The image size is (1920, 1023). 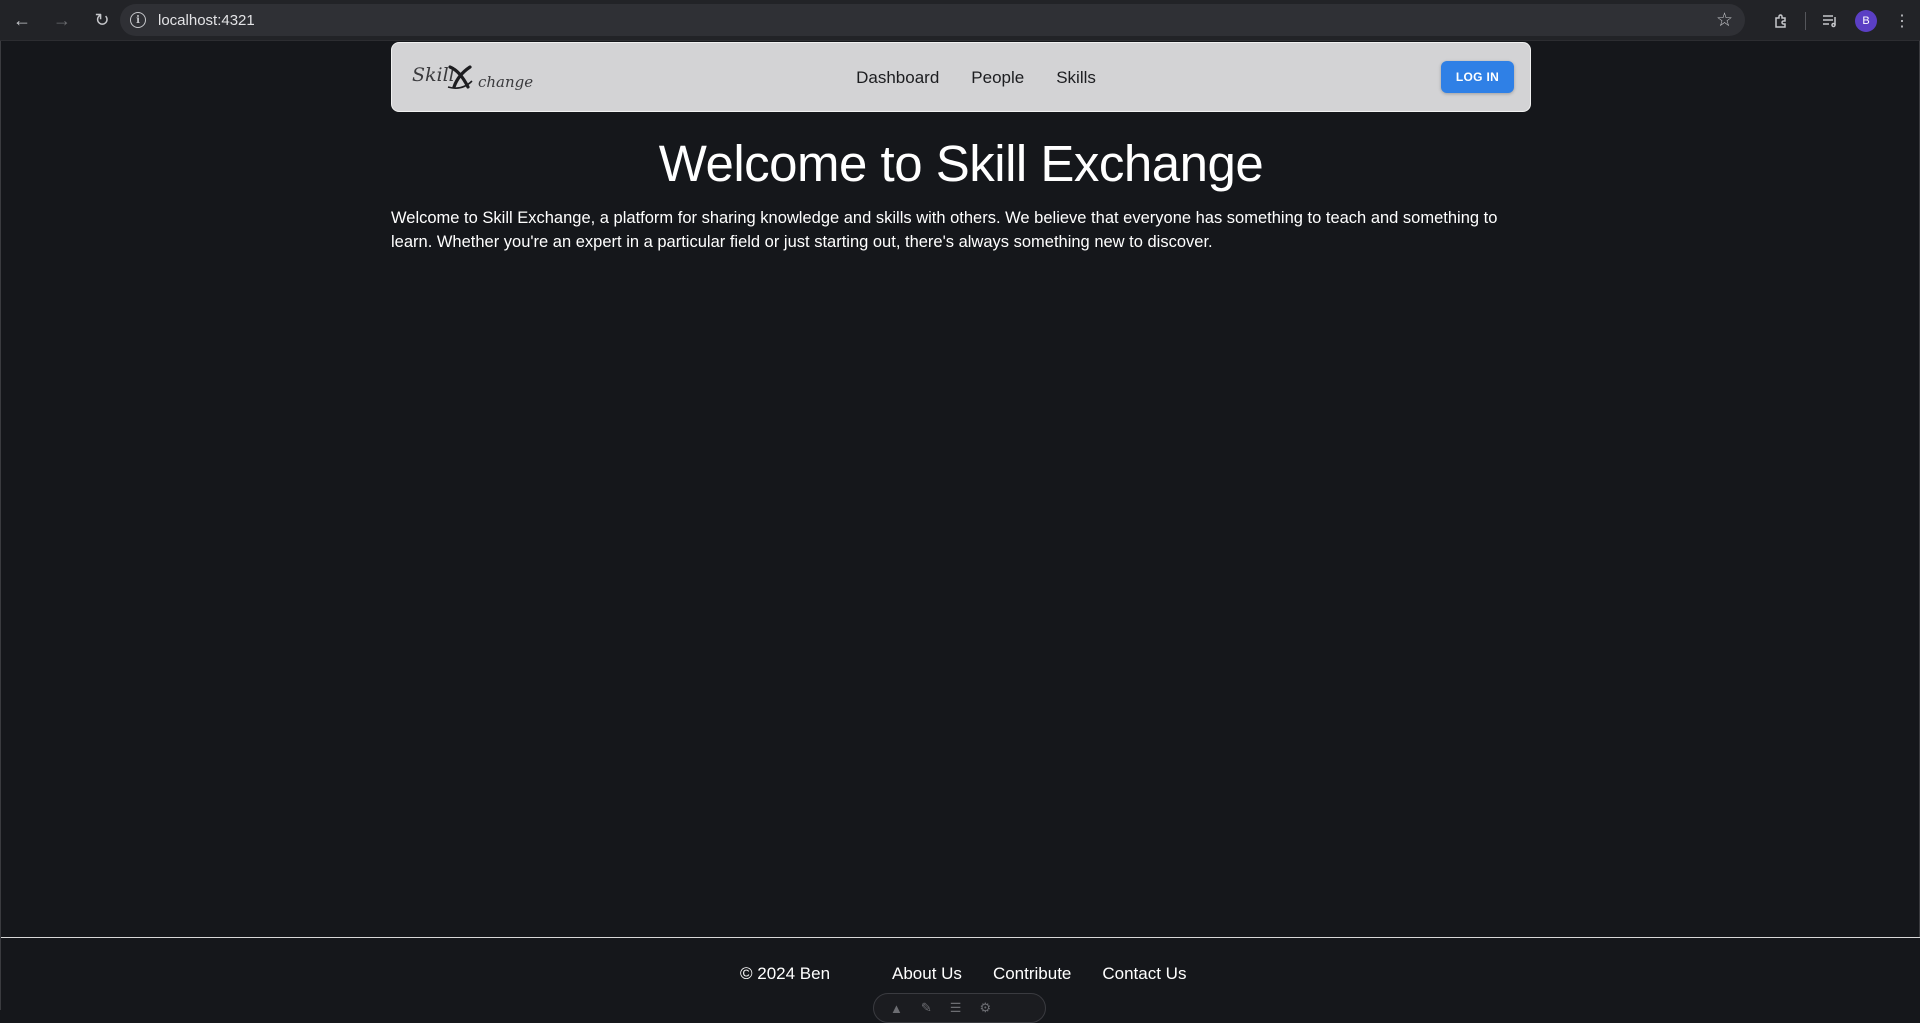 I want to click on dev-toolbar: ▲ ✎ ☰ ⚙, so click(x=959, y=1008).